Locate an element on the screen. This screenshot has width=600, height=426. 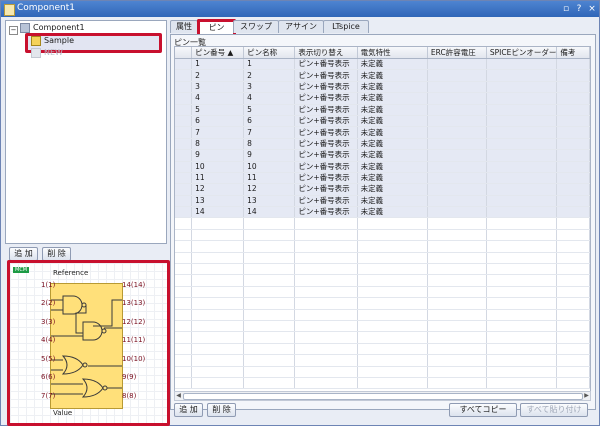
delete-button: 削 除 is located at coordinates (56, 254).